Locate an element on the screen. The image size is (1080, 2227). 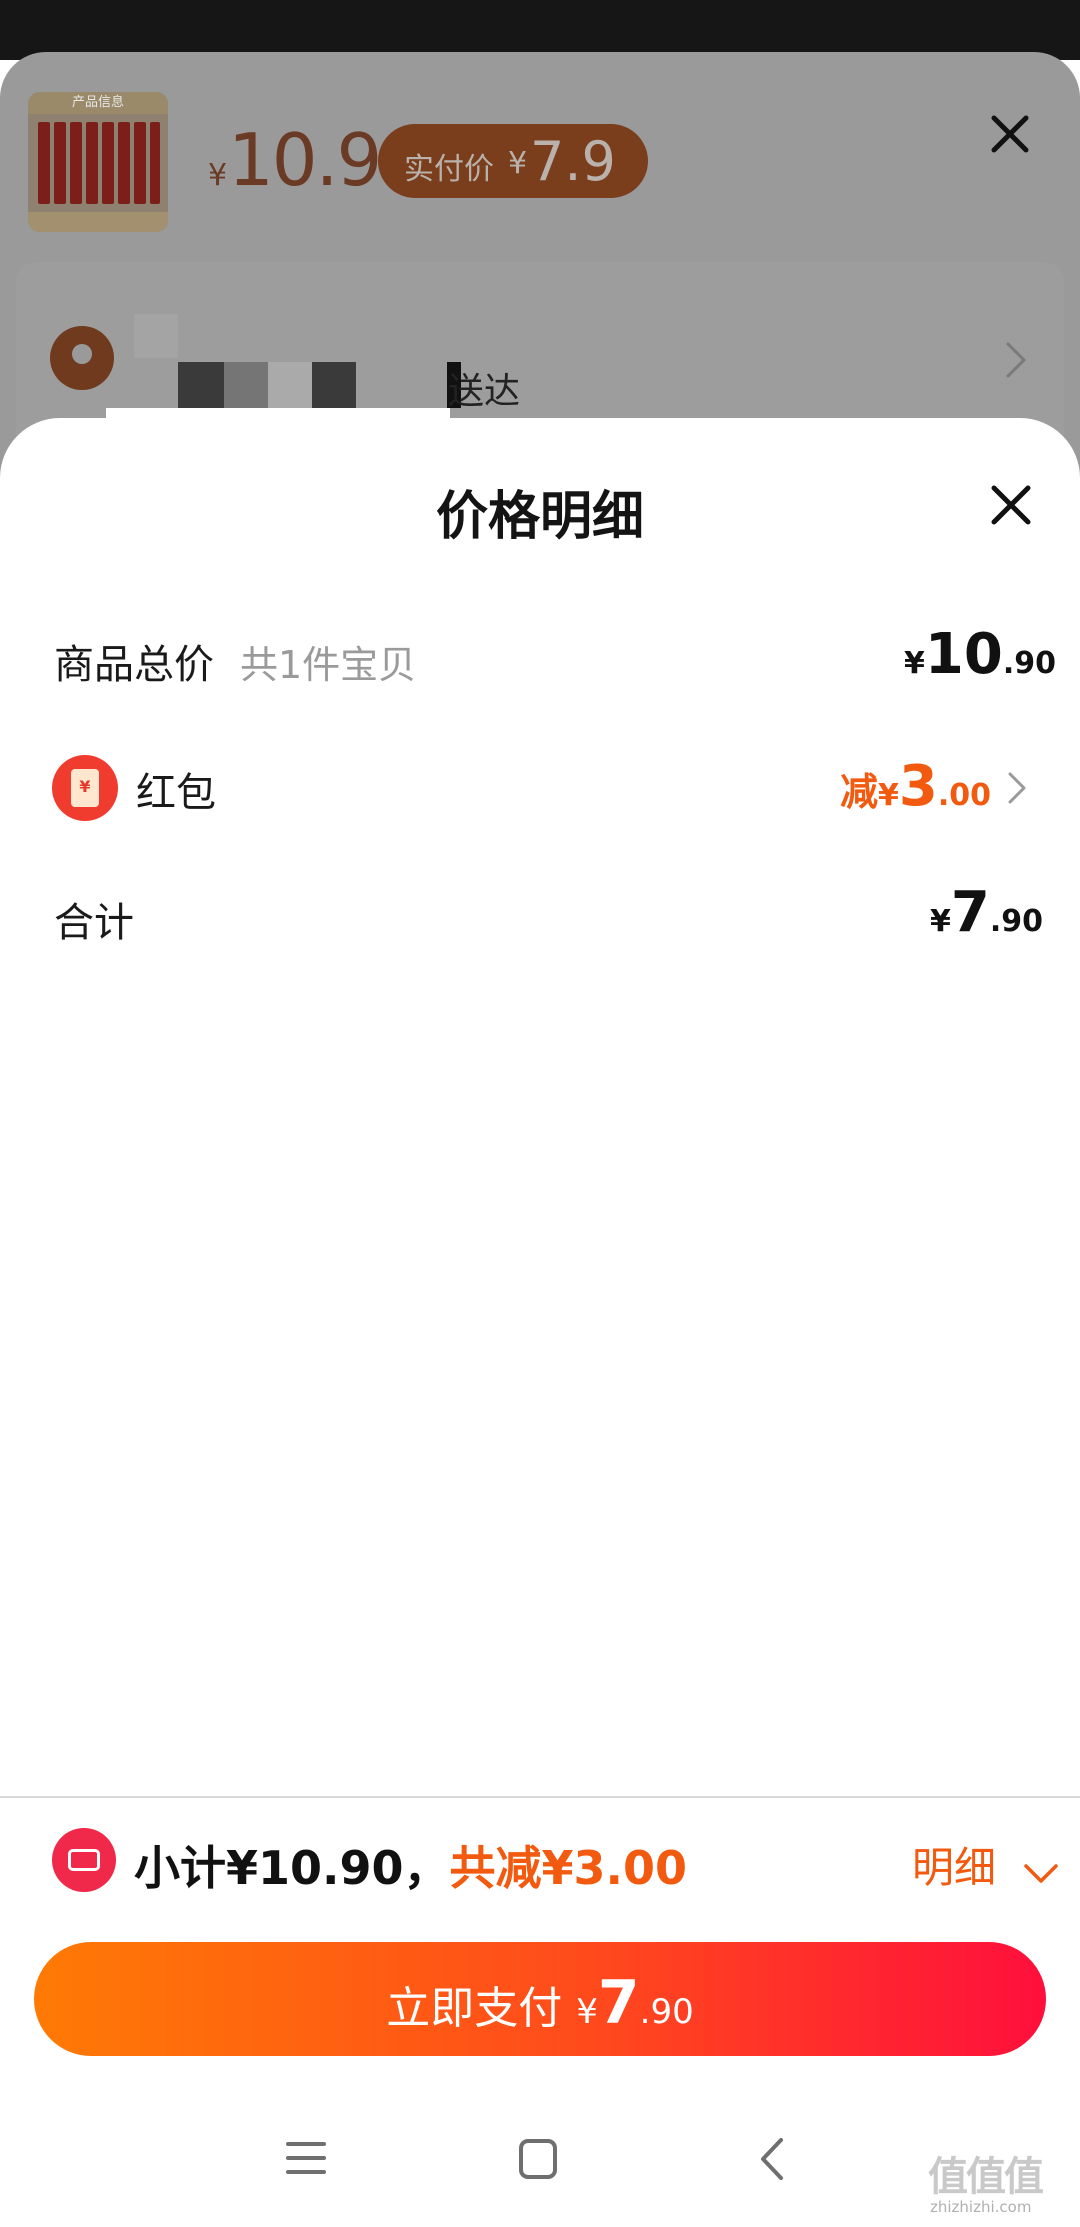
goods-total-price: ¥10.90 is located at coordinates (980, 654).